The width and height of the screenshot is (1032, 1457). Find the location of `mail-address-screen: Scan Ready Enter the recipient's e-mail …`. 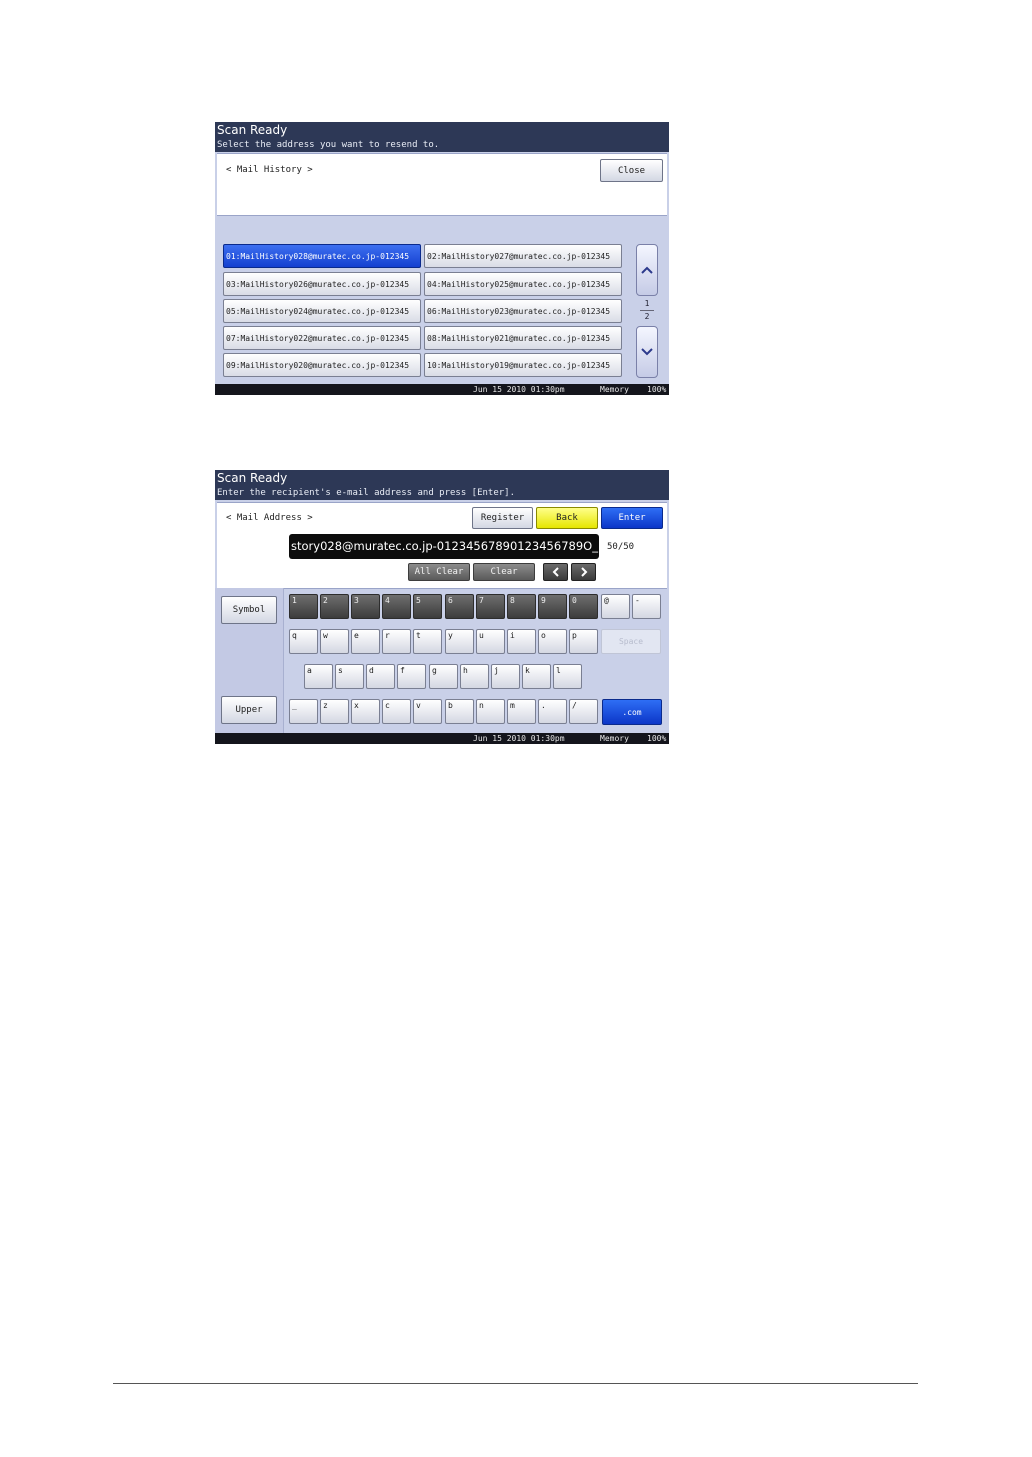

mail-address-screen: Scan Ready Enter the recipient's e-mail … is located at coordinates (442, 607).